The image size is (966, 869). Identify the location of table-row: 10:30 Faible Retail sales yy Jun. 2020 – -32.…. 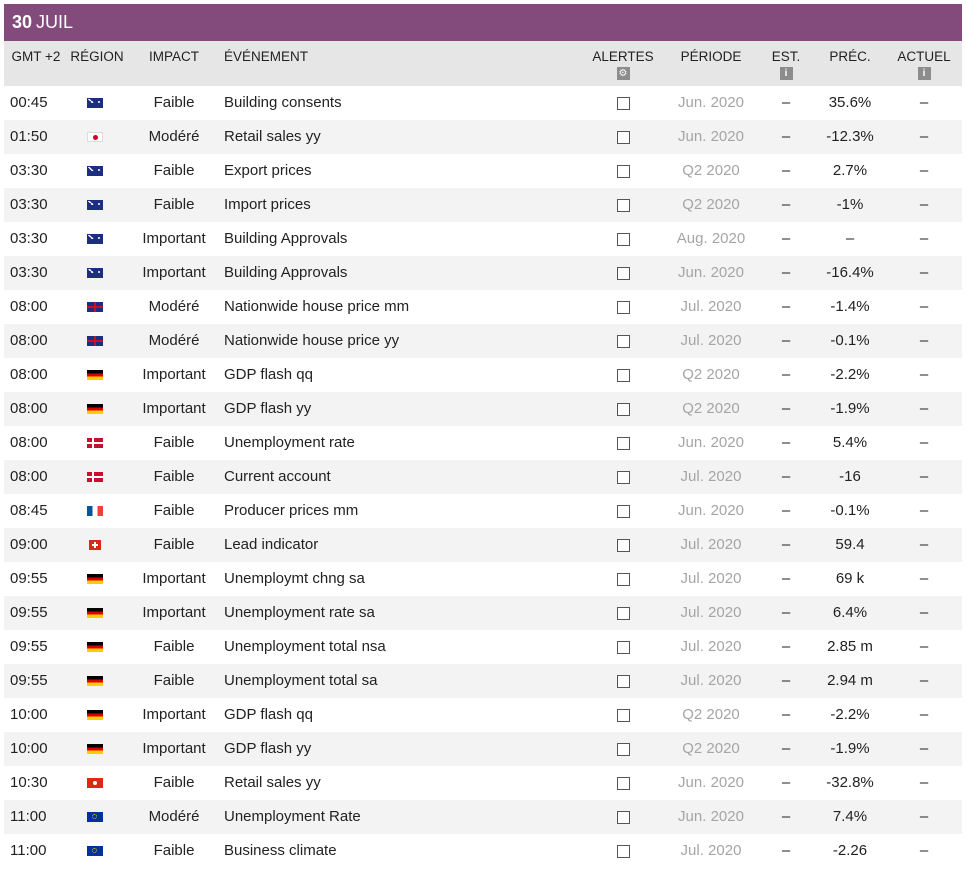
(483, 783).